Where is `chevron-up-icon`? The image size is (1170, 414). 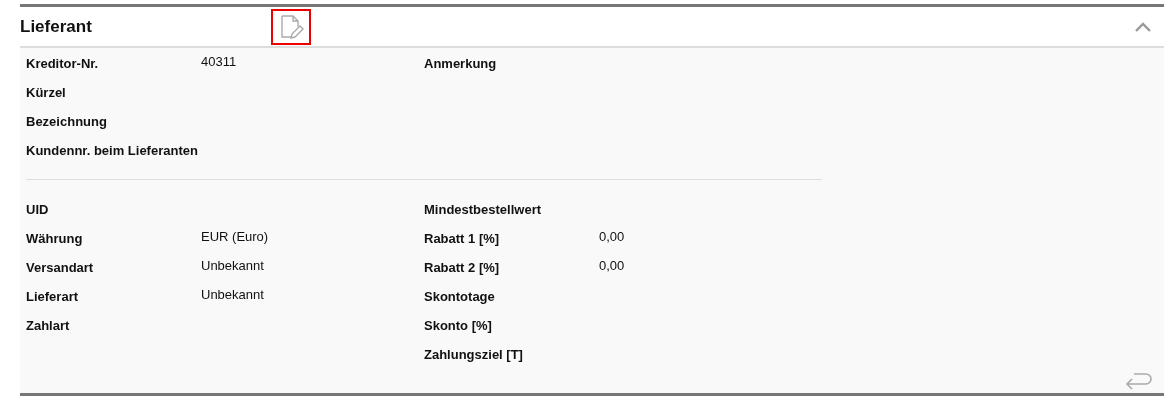
chevron-up-icon is located at coordinates (1143, 26).